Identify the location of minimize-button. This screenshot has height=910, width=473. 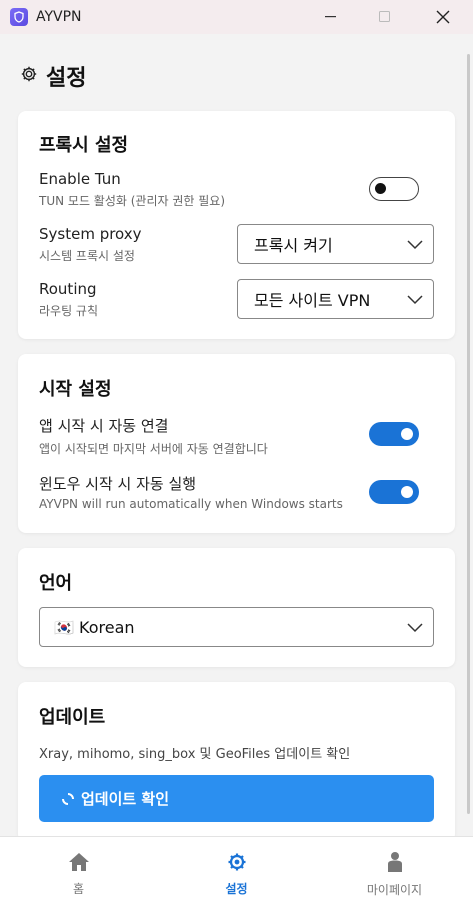
(331, 17).